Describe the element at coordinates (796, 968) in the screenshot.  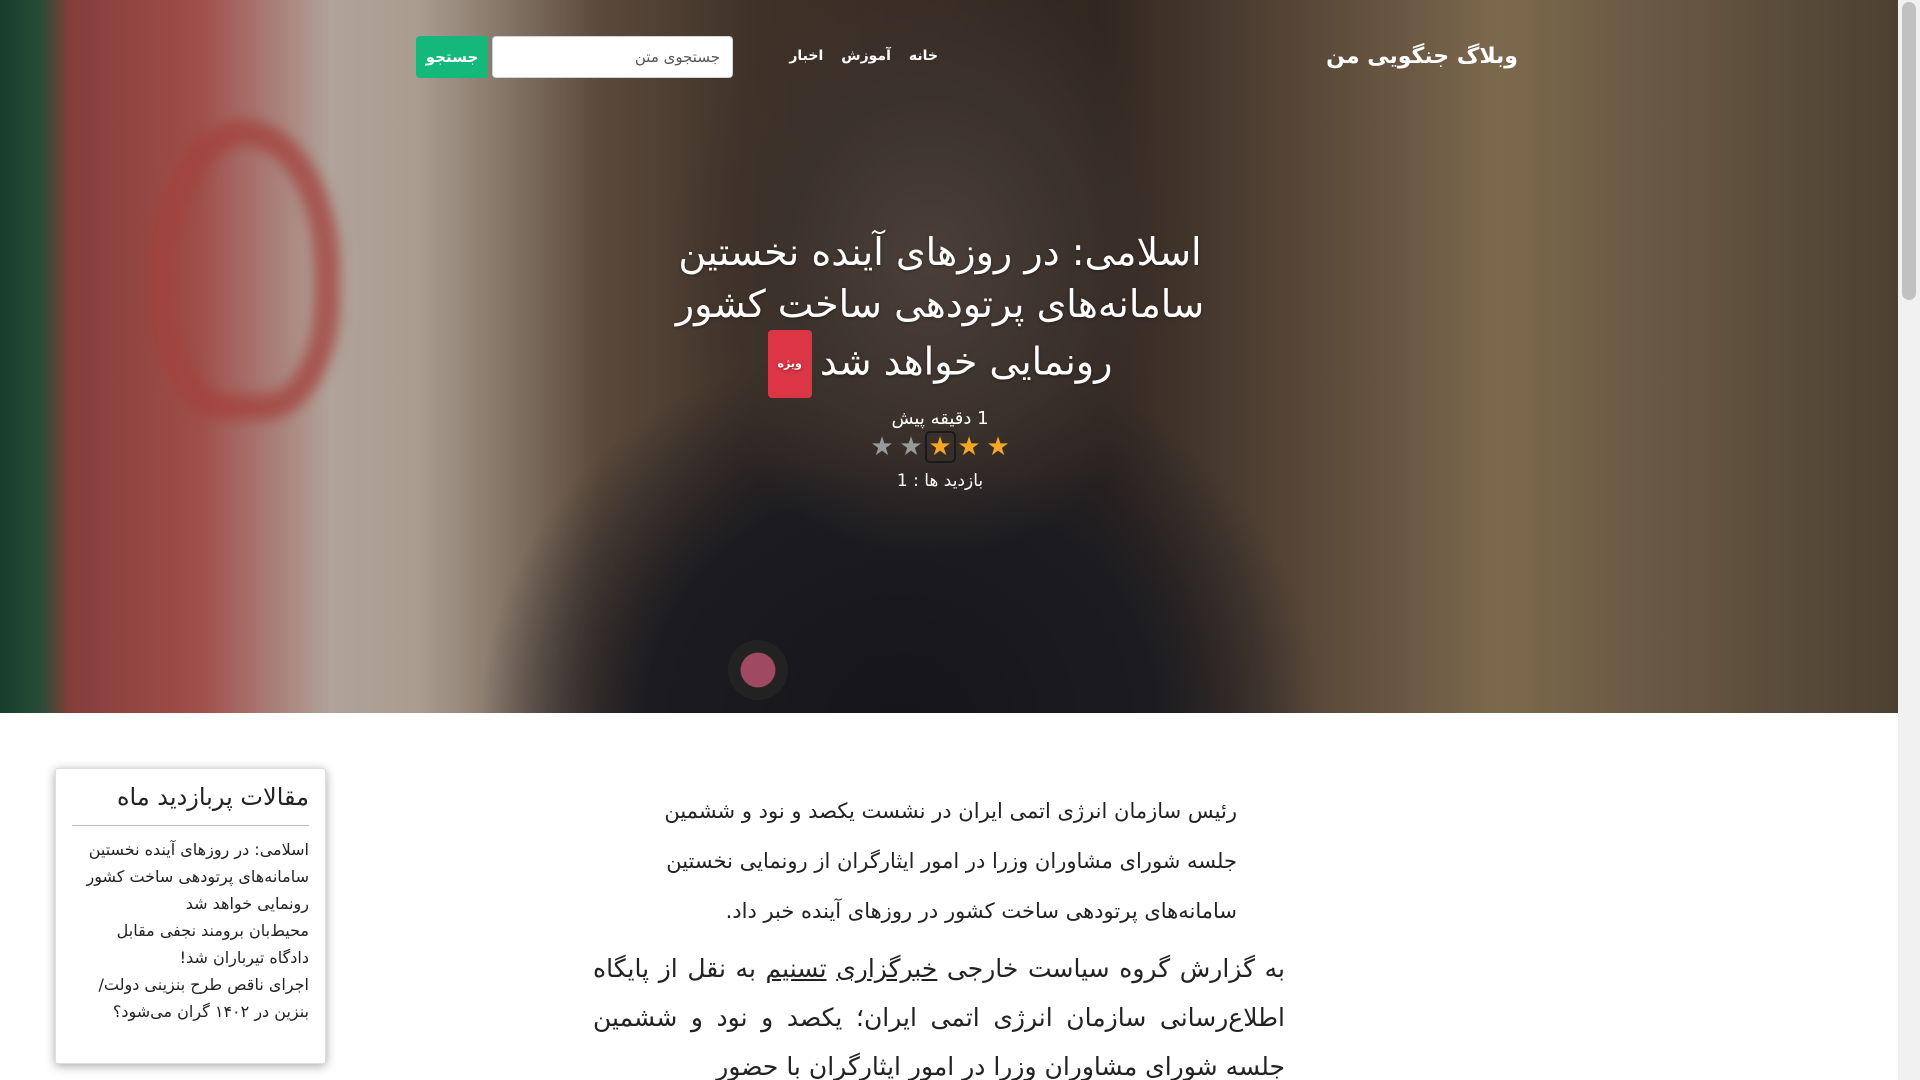
I see `tasnim-link: تسنیم` at that location.